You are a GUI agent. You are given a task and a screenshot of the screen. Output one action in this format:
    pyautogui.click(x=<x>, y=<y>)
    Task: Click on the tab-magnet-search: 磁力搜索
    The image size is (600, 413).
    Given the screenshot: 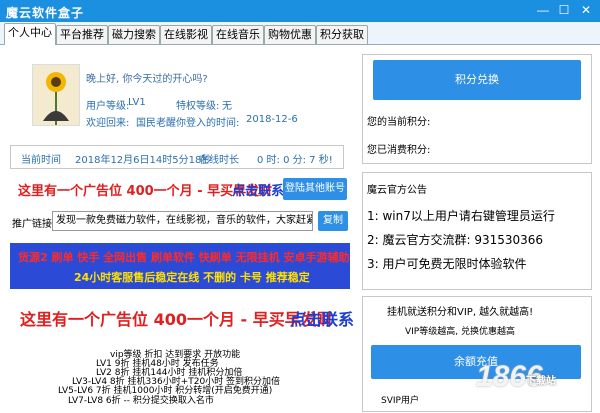 What is the action you would take?
    pyautogui.click(x=134, y=34)
    